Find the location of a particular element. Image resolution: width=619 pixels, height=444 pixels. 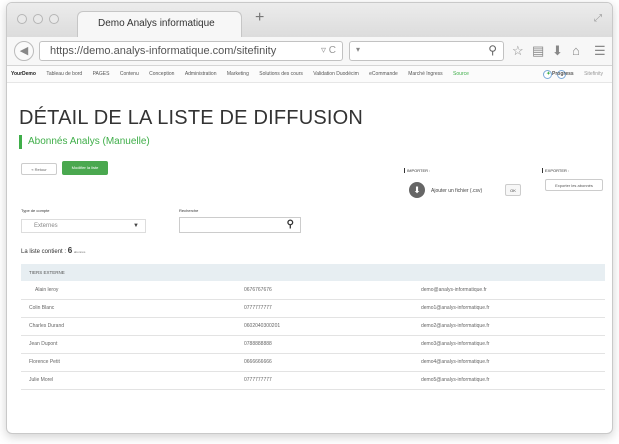

list-subtitle: Abonnés Analys (Manuelle) is located at coordinates (84, 142).